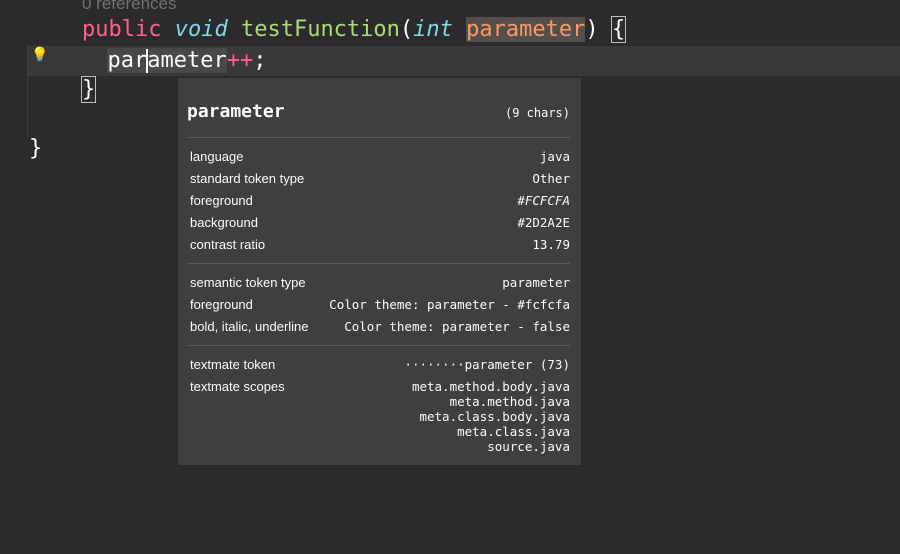 The width and height of the screenshot is (900, 554). I want to click on param-usage: parameter, so click(167, 60).